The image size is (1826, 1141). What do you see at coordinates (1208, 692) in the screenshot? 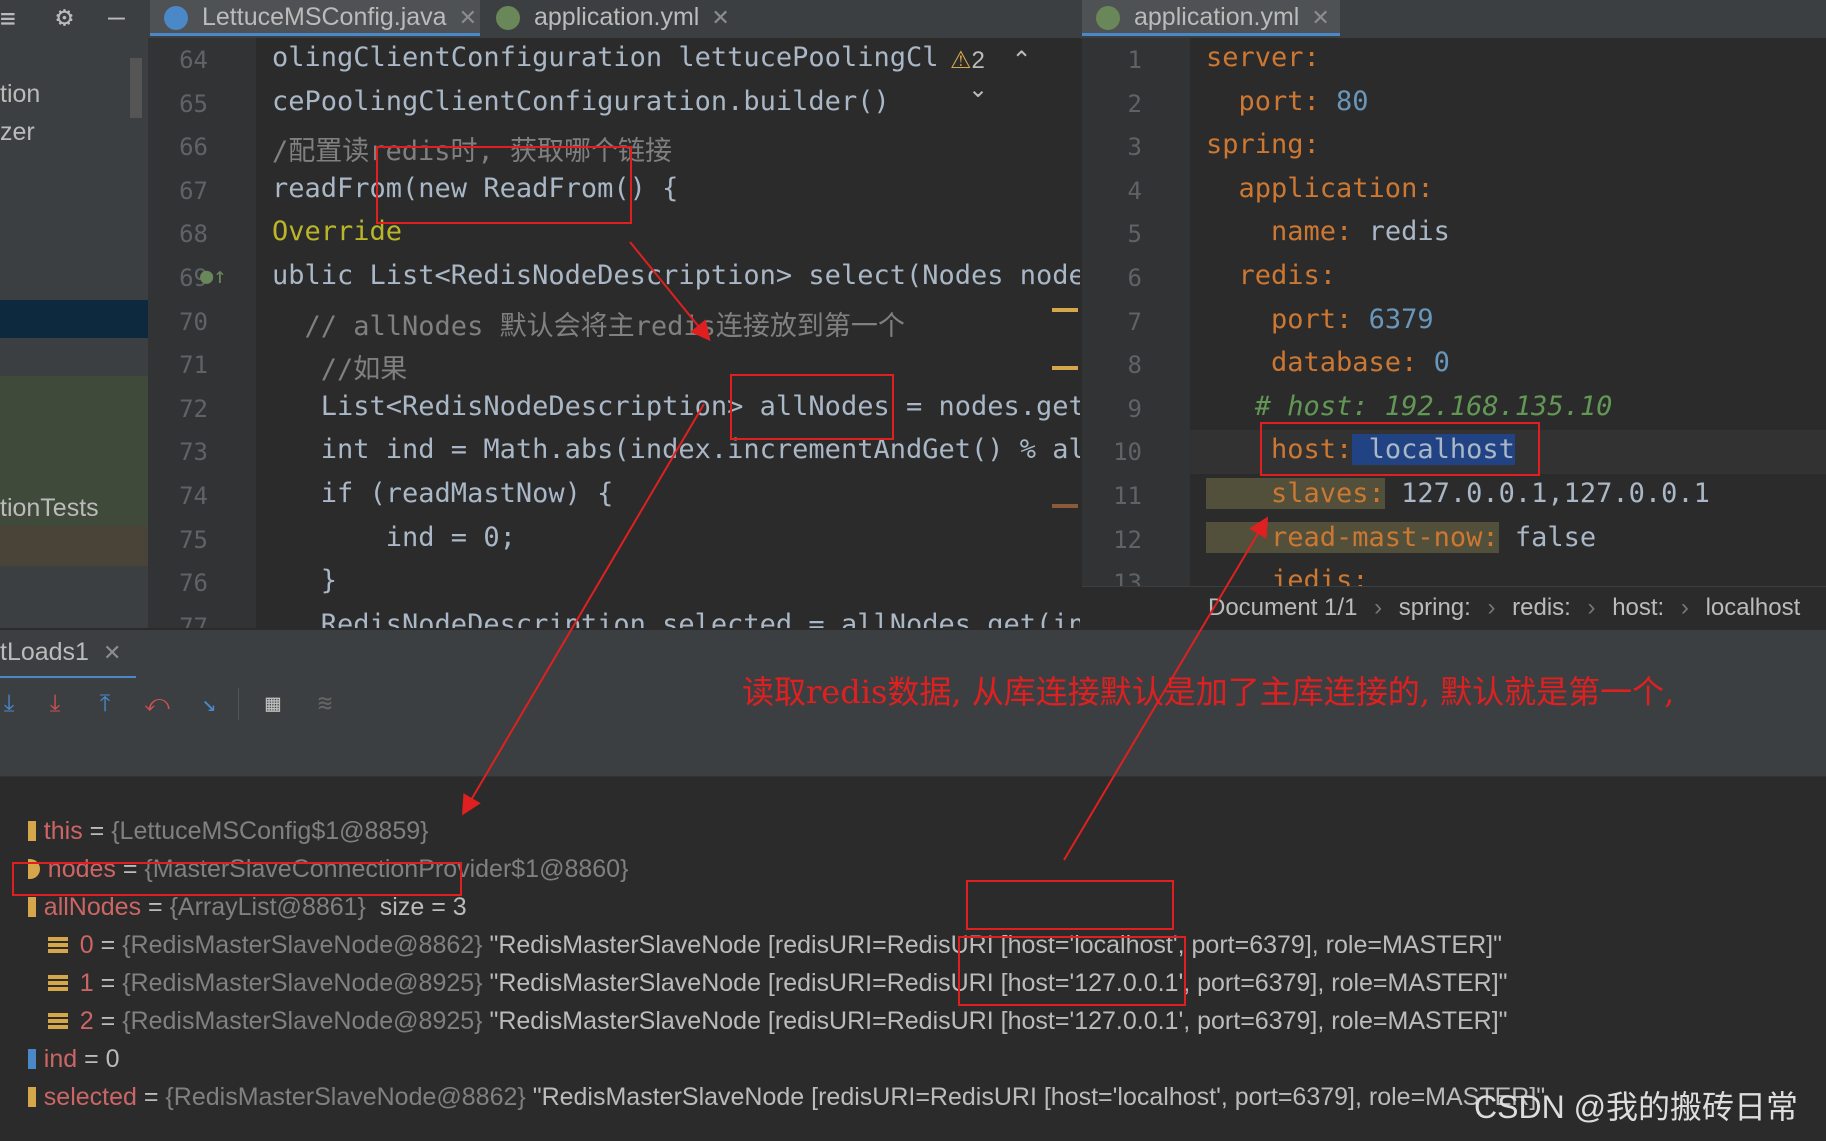
I see `annotation-text: 读取redis数据, 从库连接默认是加了主库连接的, 默认就是第一个,` at bounding box center [1208, 692].